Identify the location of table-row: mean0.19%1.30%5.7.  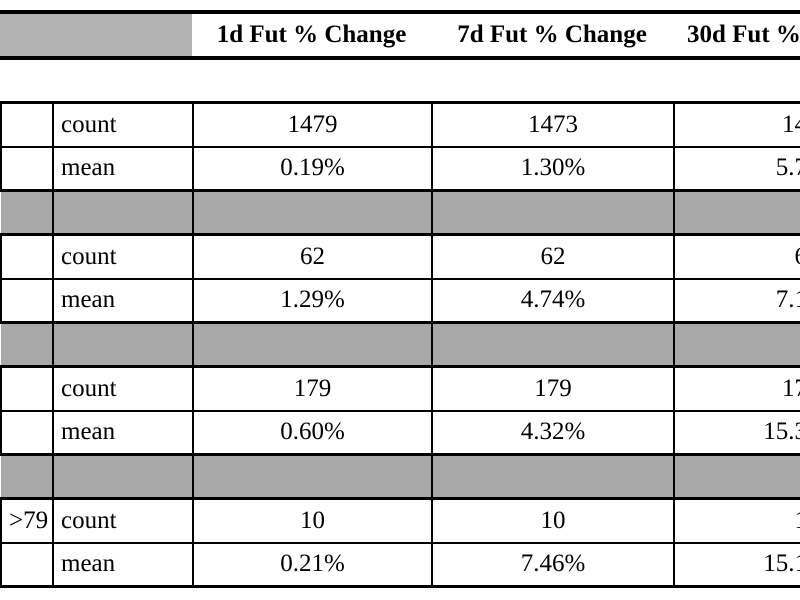
(400, 168).